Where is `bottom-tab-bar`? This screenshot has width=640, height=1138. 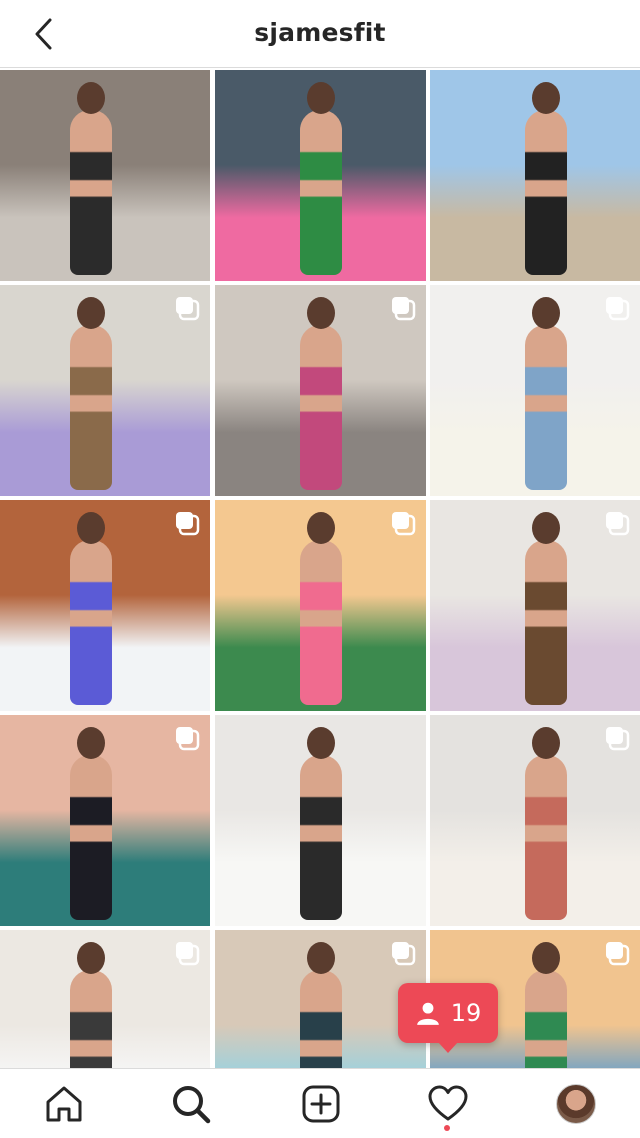 bottom-tab-bar is located at coordinates (320, 1103).